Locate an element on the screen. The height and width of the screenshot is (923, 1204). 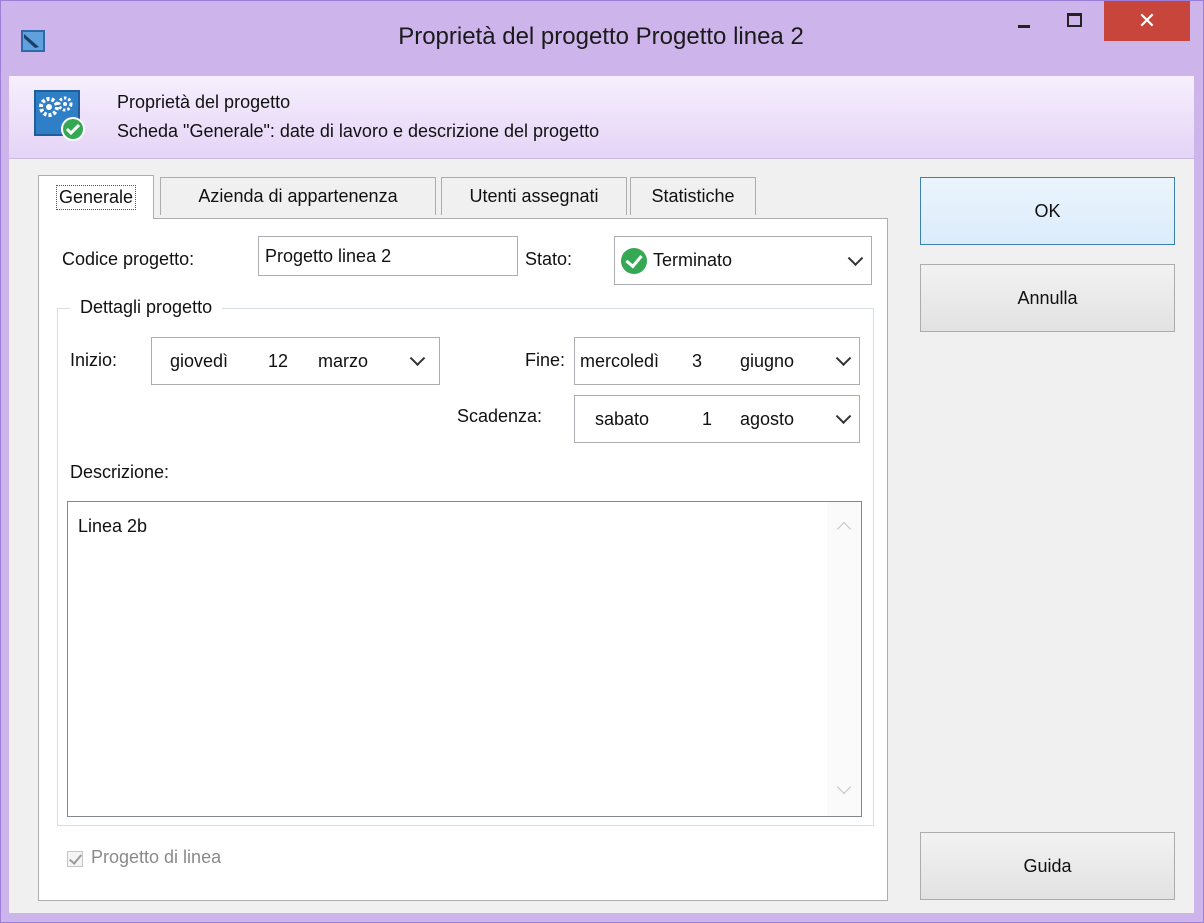
state-select: Terminato is located at coordinates (743, 260).